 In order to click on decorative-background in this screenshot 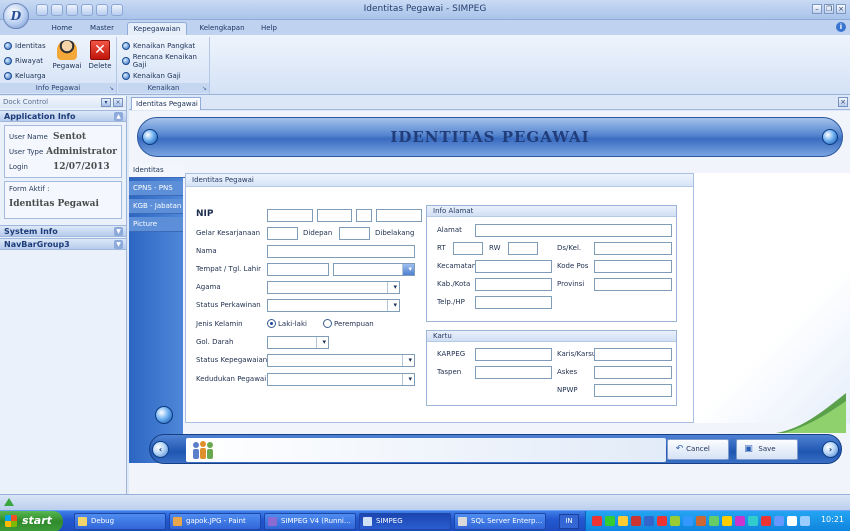, I will do `click(772, 303)`.